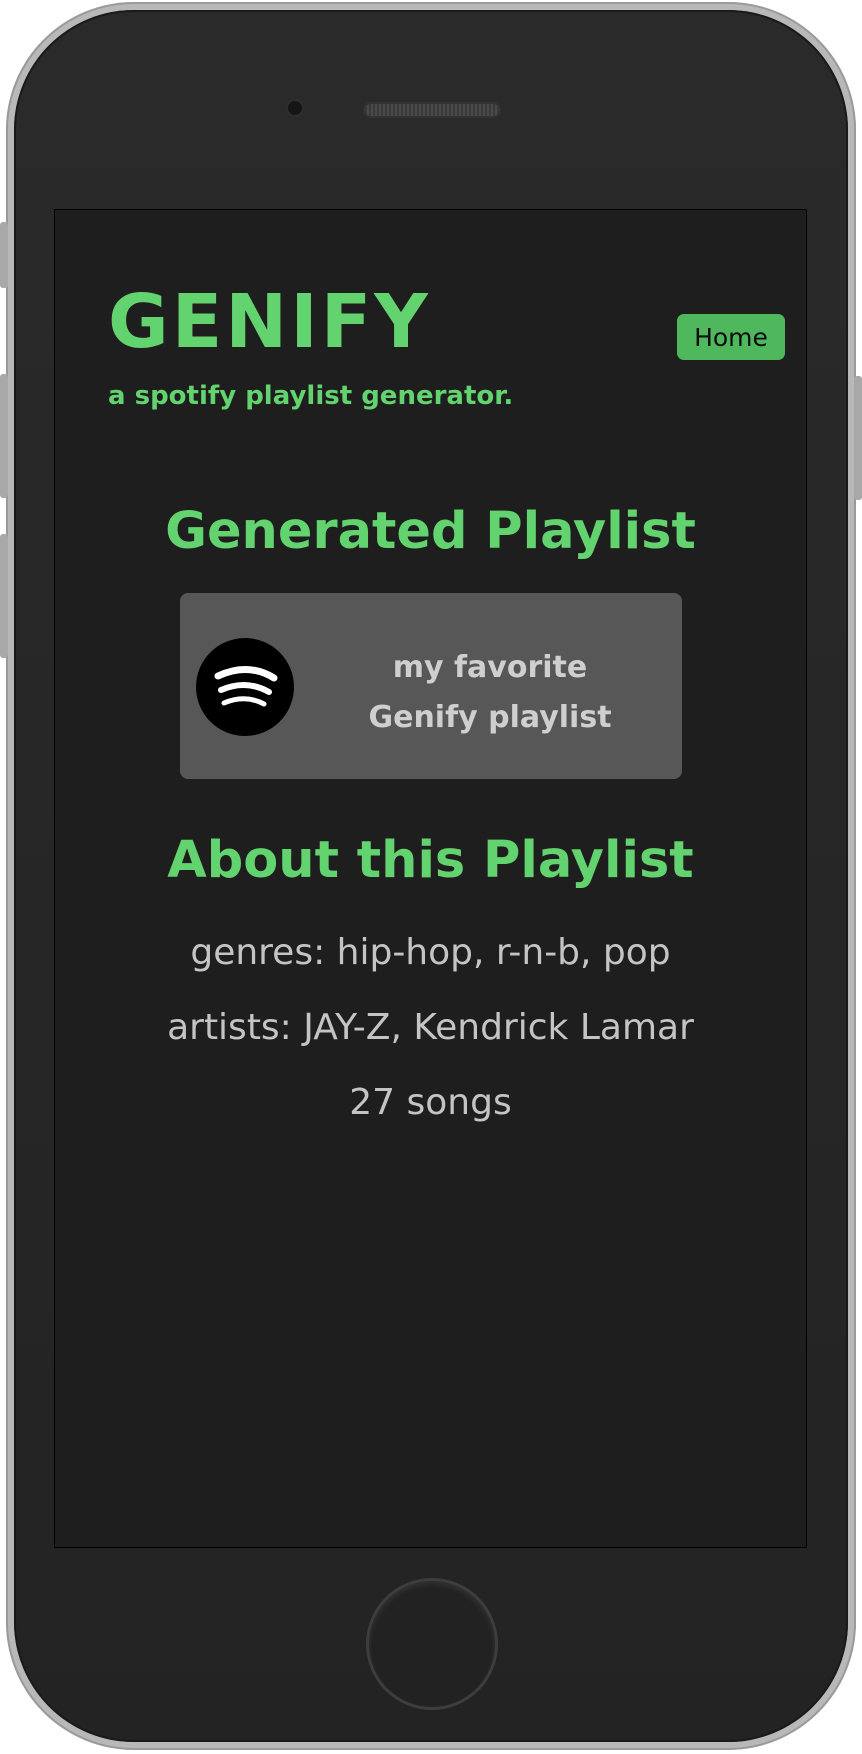  Describe the element at coordinates (430, 860) in the screenshot. I see `about-playlist-heading: About this Playlist` at that location.